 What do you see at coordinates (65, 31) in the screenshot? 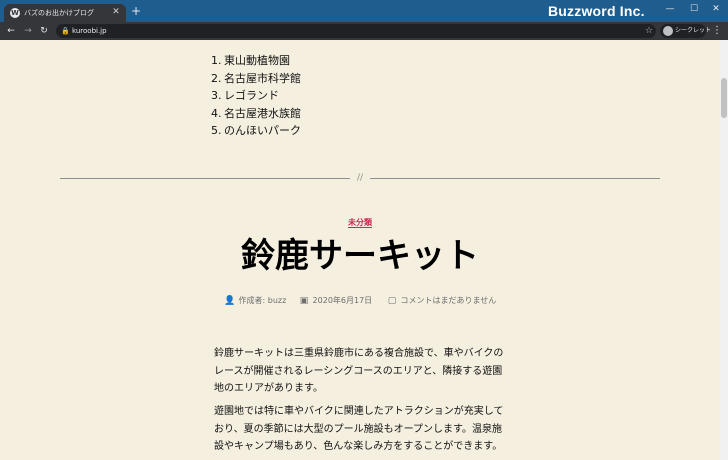
I see `lock-icon: 🔒` at bounding box center [65, 31].